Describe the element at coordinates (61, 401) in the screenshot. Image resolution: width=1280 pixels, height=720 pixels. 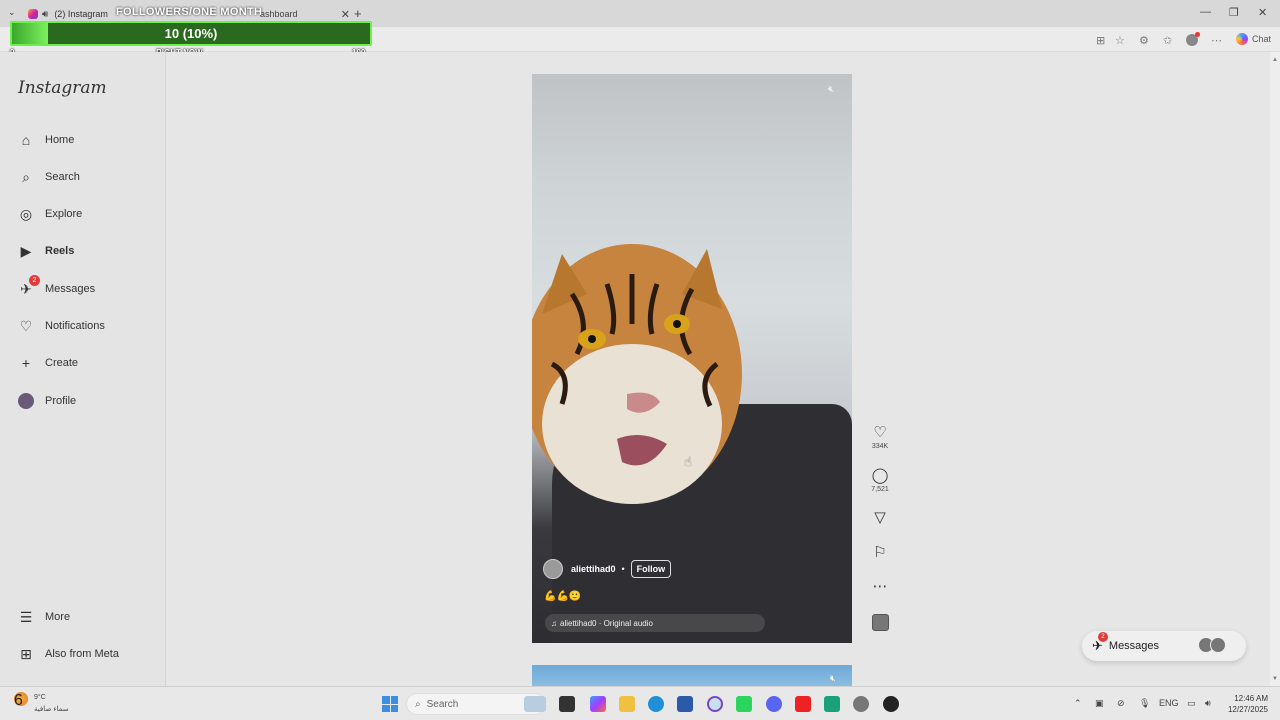
I see `sidebar-item-label: Profile` at that location.